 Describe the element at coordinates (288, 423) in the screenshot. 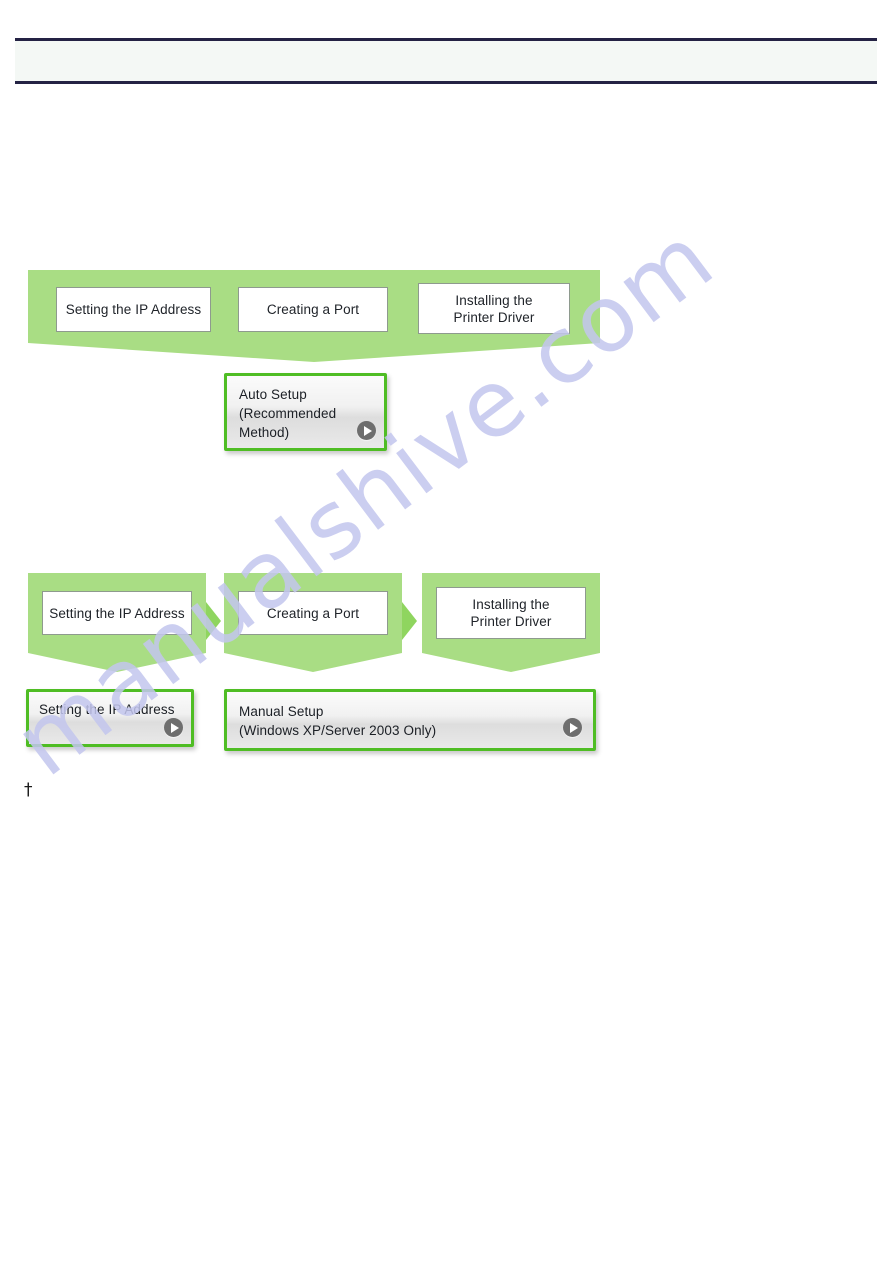

I see `auto-setup-label-line2: (Recommended Method)` at that location.